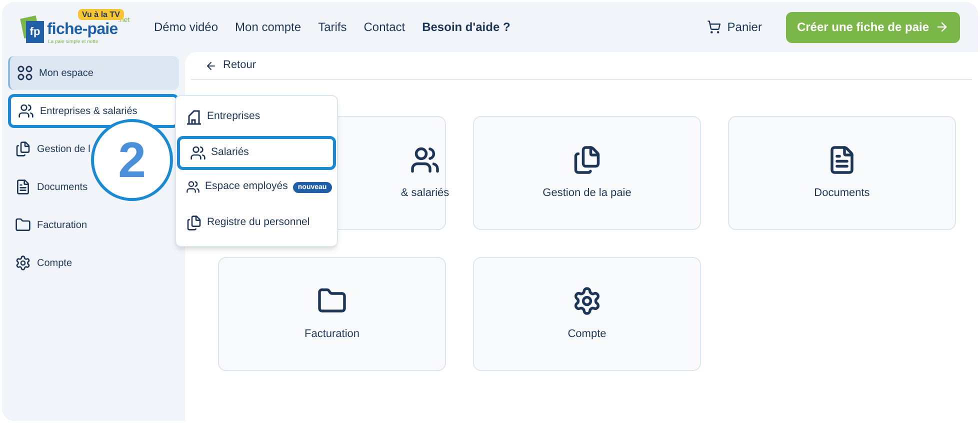 Image resolution: width=980 pixels, height=423 pixels. I want to click on card-label: Facturation, so click(332, 334).